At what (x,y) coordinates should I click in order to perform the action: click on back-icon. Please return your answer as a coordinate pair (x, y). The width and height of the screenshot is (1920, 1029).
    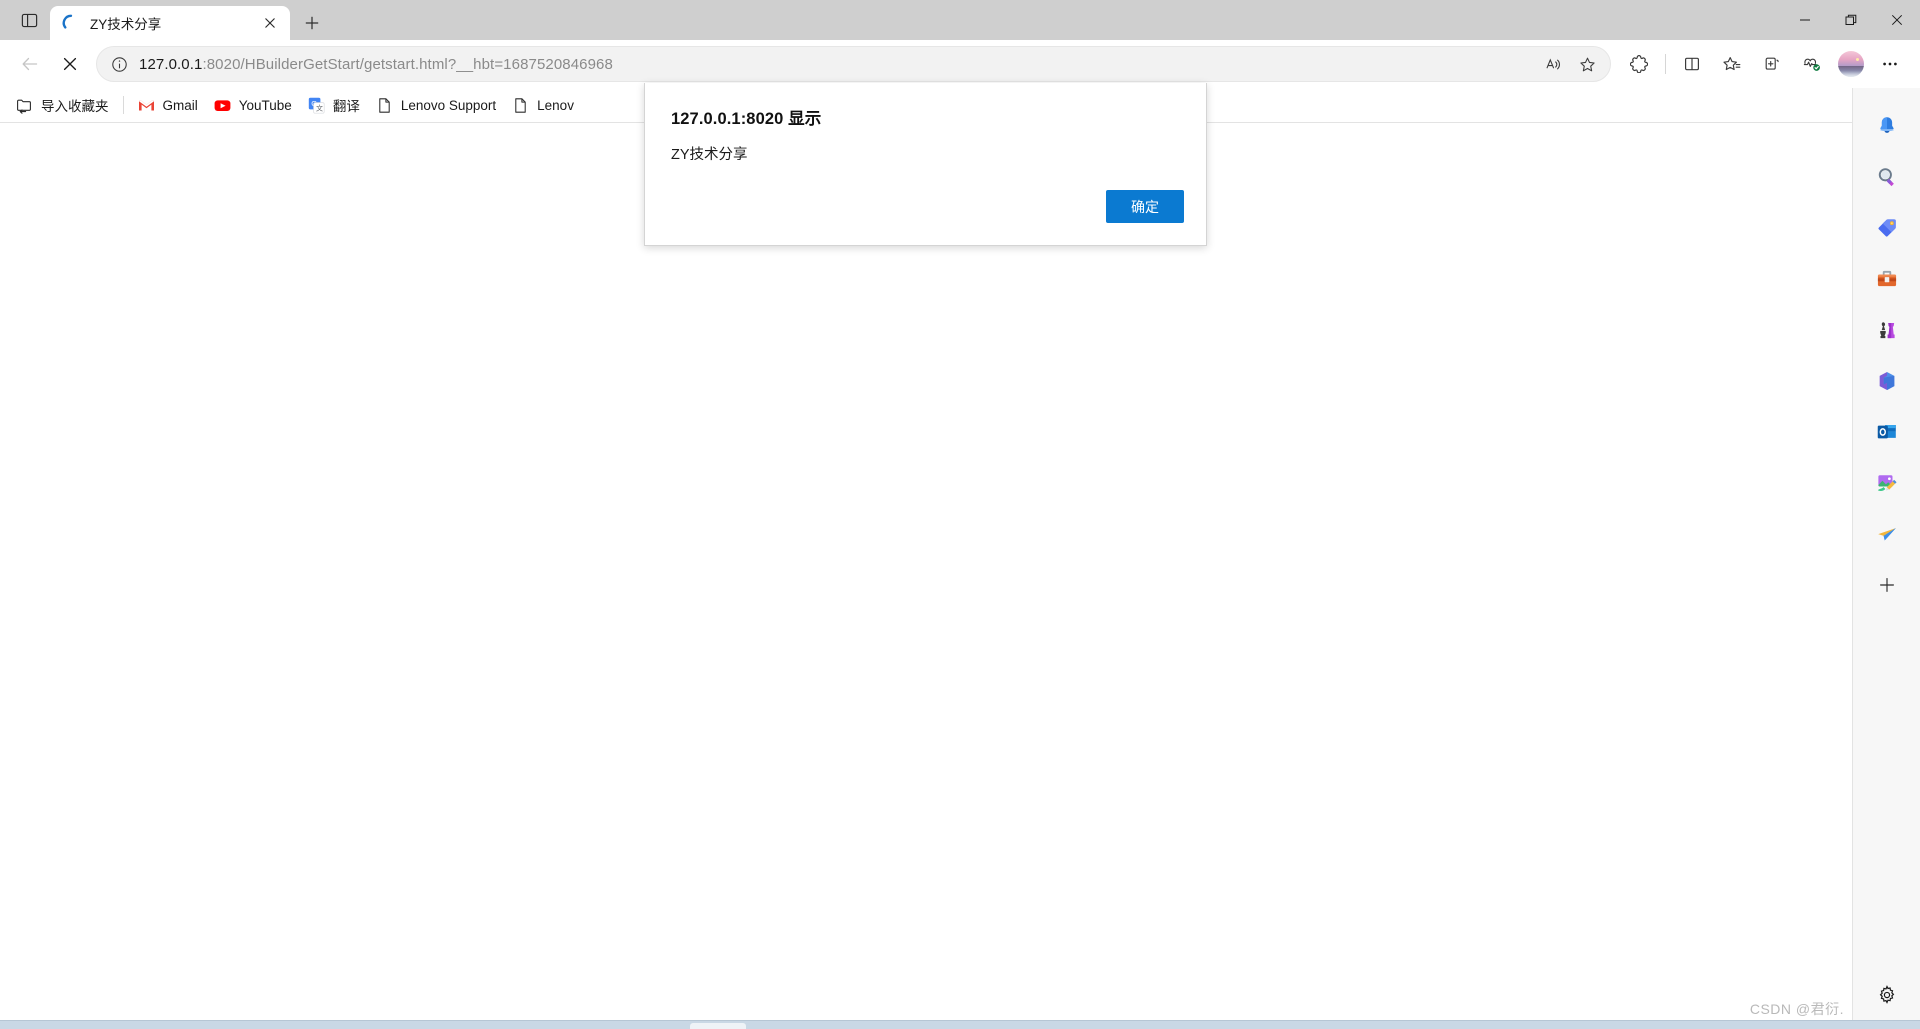
    Looking at the image, I should click on (30, 64).